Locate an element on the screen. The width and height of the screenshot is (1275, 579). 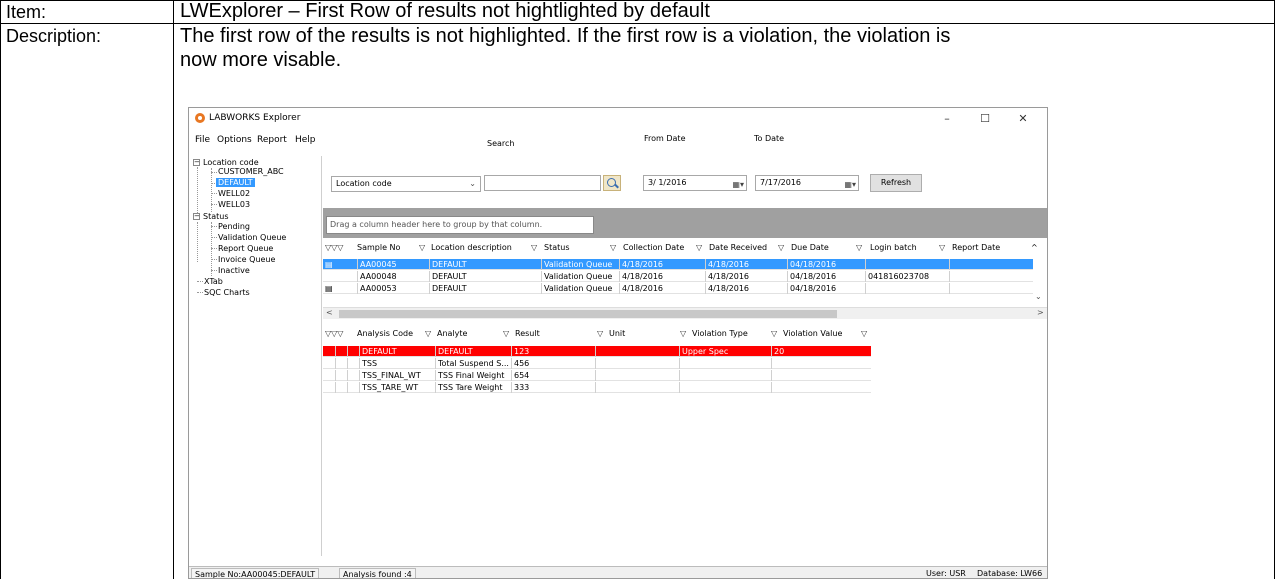
menu-file: File is located at coordinates (202, 140).